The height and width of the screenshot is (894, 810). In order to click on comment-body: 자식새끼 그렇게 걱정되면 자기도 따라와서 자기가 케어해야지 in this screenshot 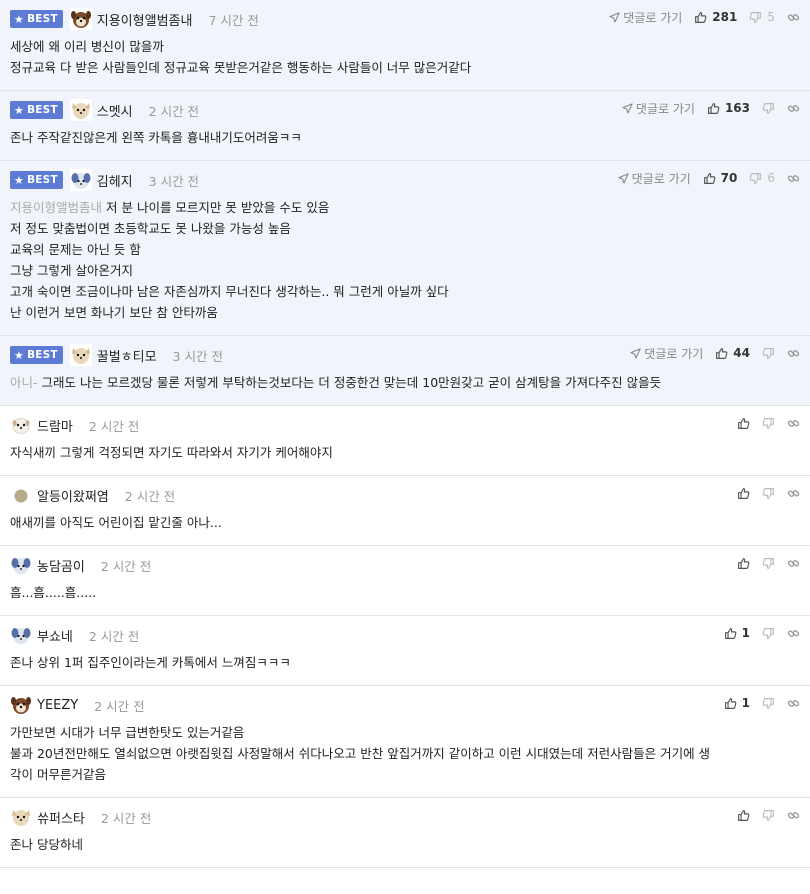, I will do `click(405, 455)`.